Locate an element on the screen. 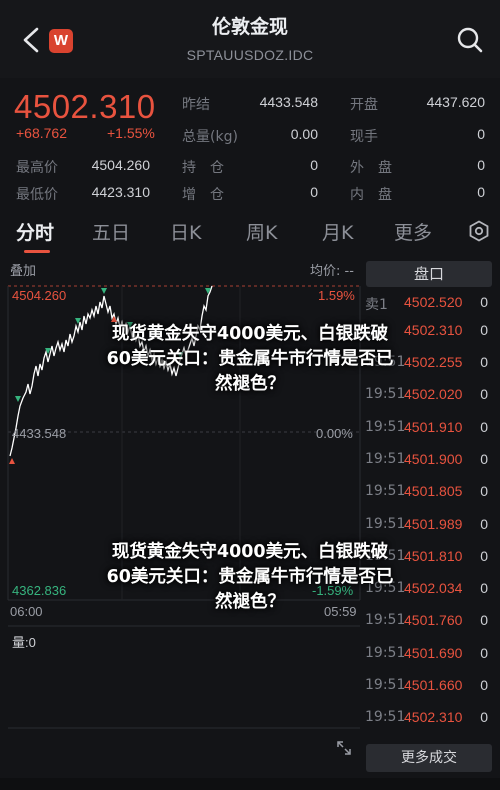 The height and width of the screenshot is (790, 500). stat-label: 现手 is located at coordinates (364, 137).